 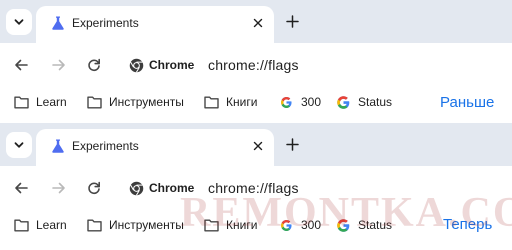 What do you see at coordinates (311, 102) in the screenshot?
I see `bookmark-label: 300` at bounding box center [311, 102].